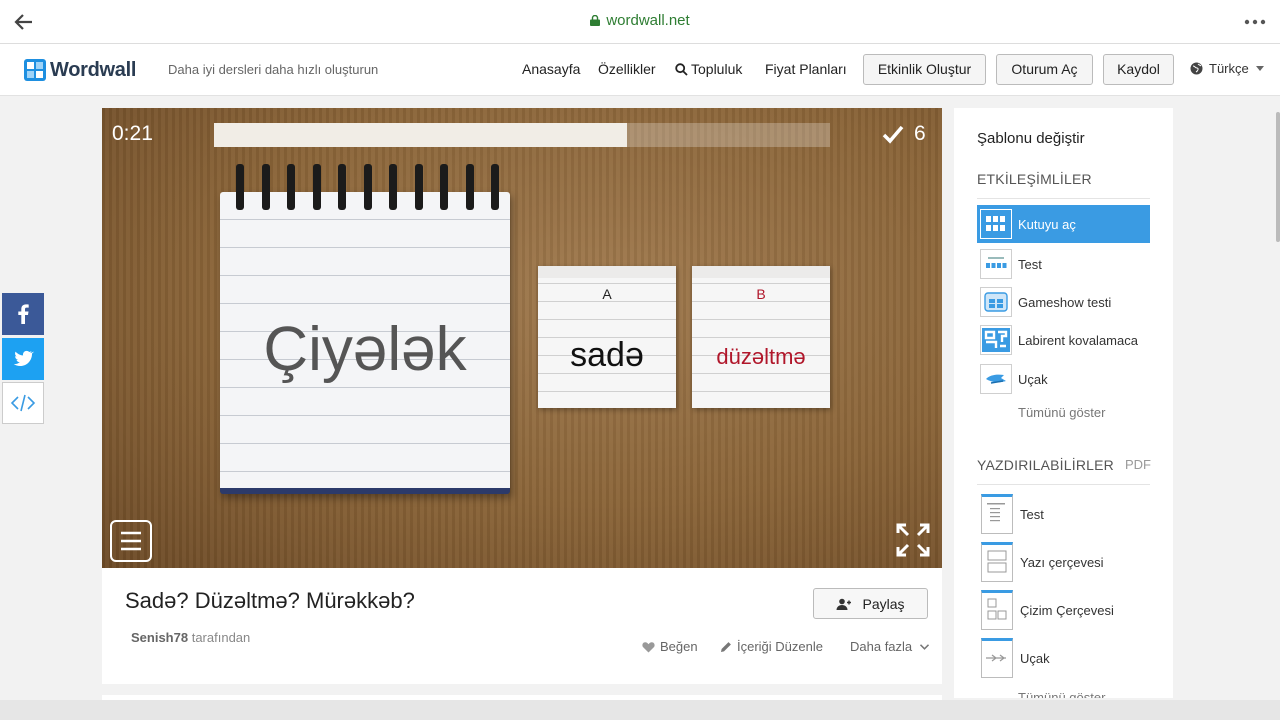  Describe the element at coordinates (761, 356) in the screenshot. I see `card-b-word: düzəltmə` at that location.